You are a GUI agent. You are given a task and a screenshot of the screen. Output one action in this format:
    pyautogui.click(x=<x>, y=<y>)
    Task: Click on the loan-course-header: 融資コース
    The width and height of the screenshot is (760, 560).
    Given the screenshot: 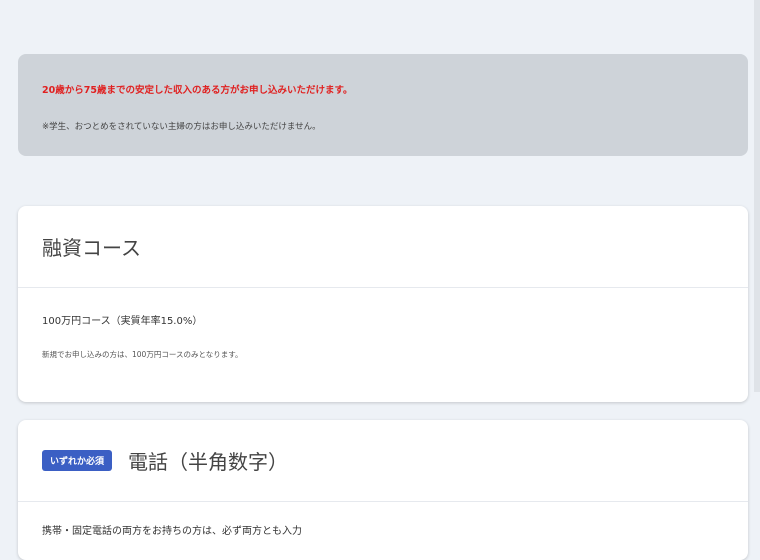 What is the action you would take?
    pyautogui.click(x=383, y=247)
    